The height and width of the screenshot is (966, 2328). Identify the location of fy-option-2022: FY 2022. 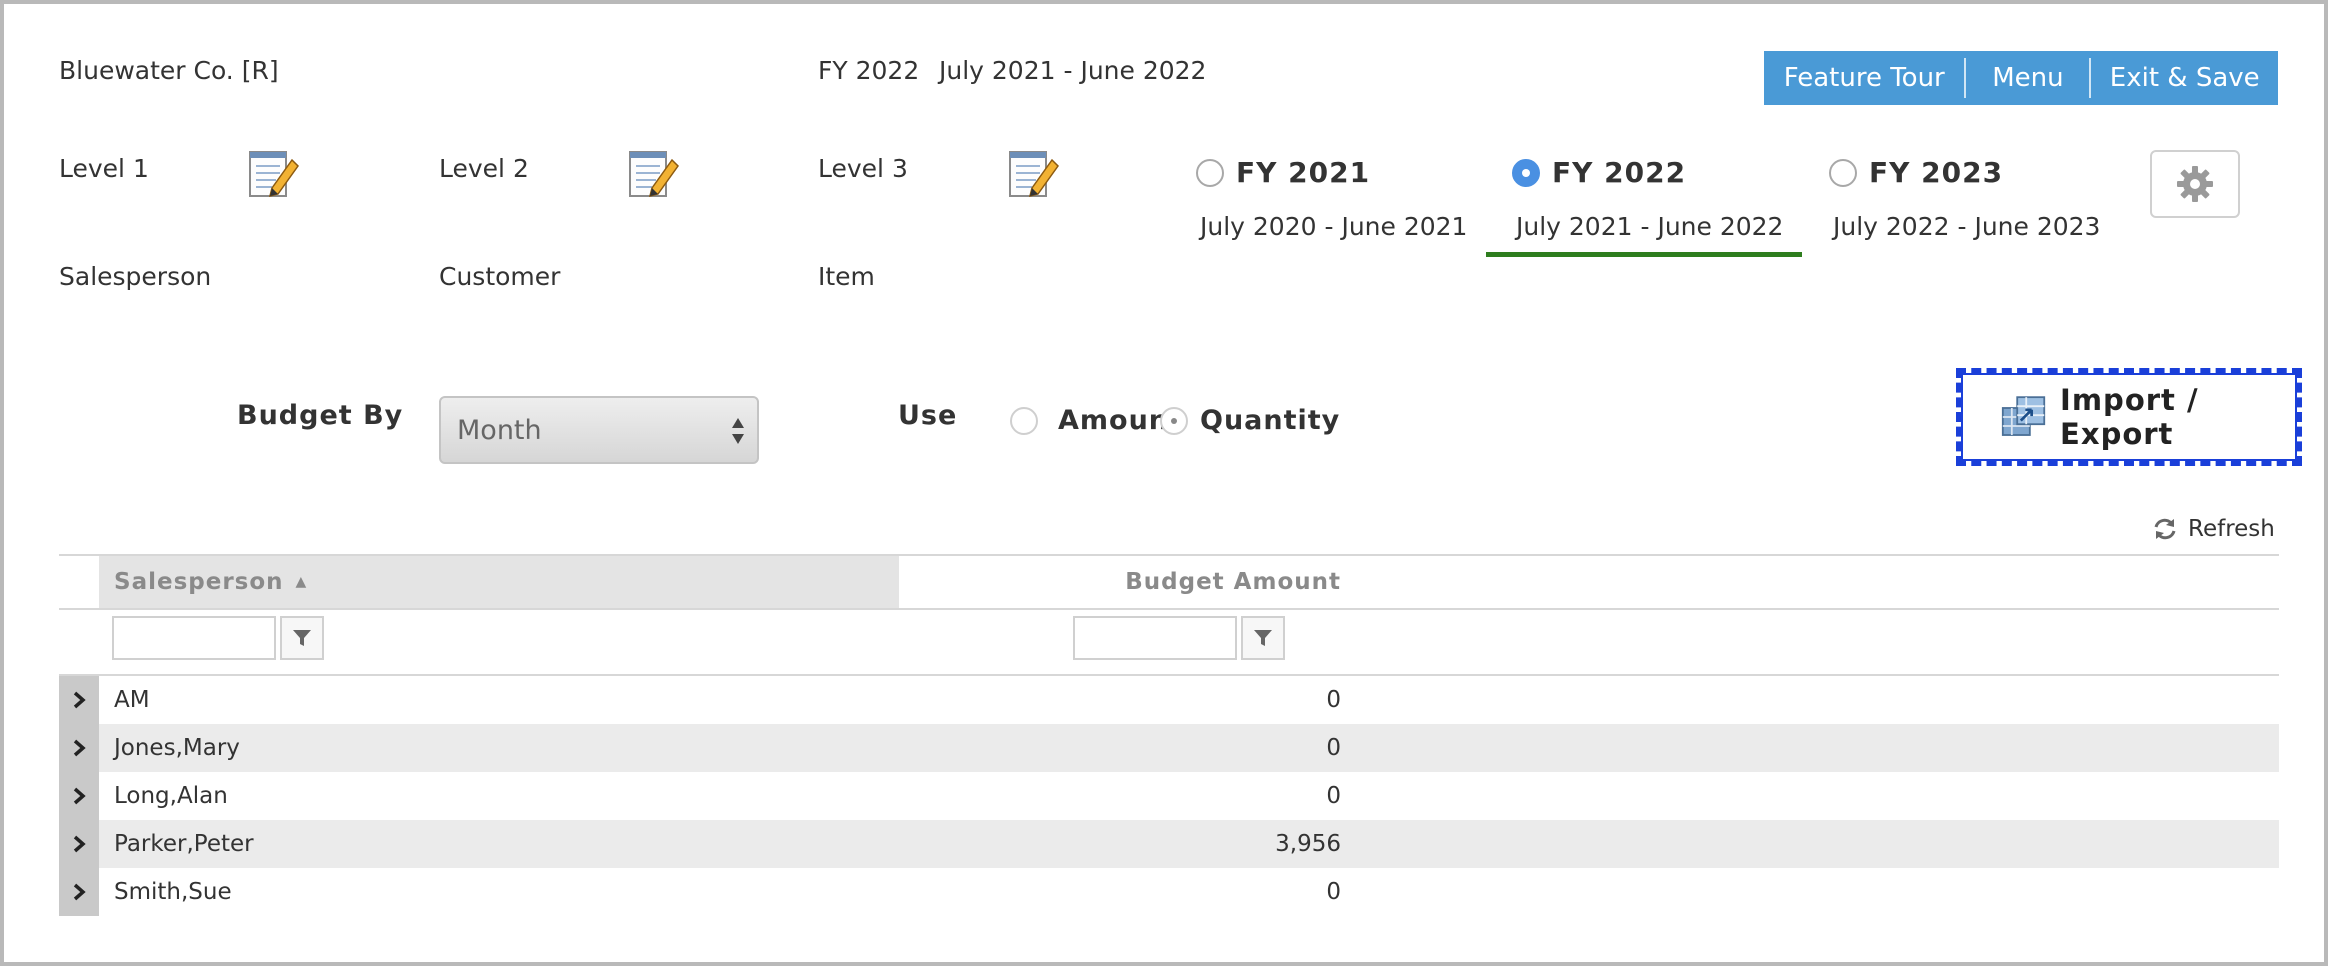
(1599, 172).